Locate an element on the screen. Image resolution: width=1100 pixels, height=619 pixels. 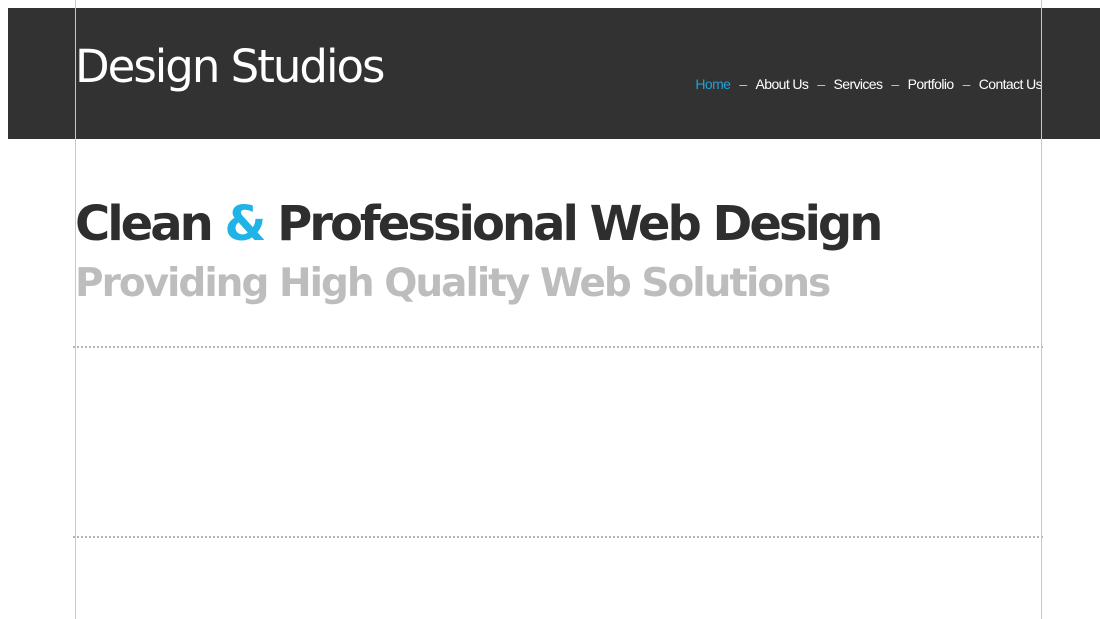
nav-item-home: Home is located at coordinates (713, 84).